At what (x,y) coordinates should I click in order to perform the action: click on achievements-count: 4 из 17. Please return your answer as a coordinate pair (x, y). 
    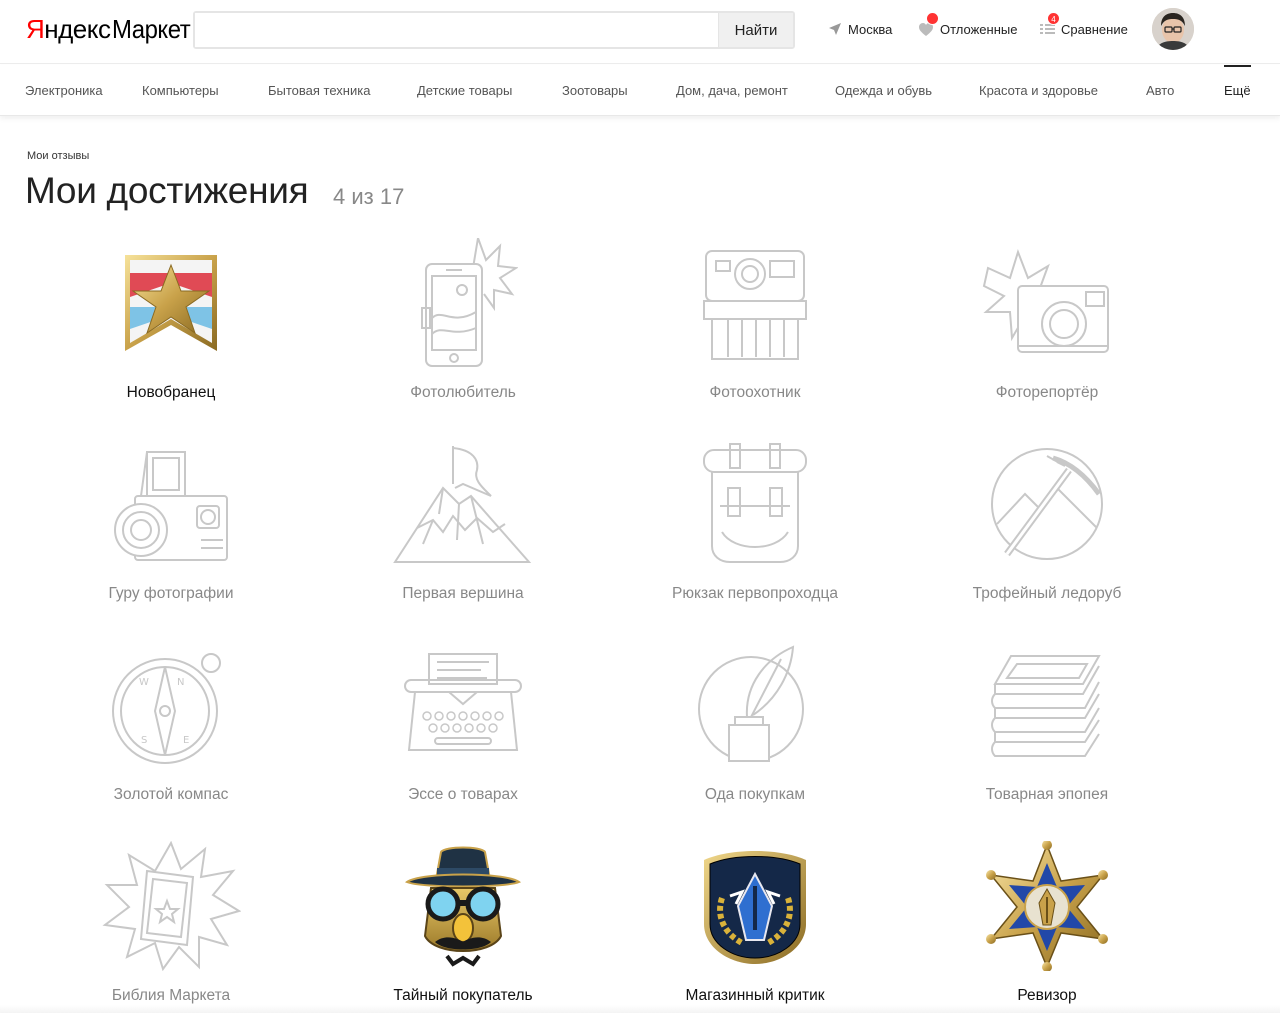
    Looking at the image, I should click on (369, 196).